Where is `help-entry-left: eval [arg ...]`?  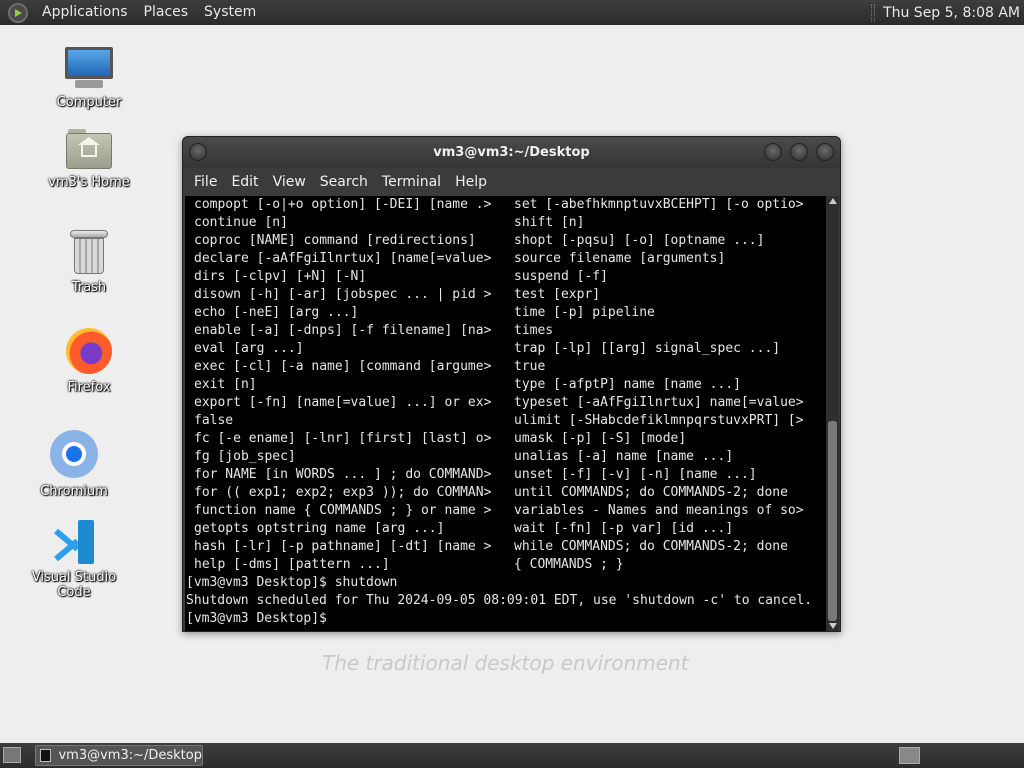
help-entry-left: eval [arg ...] is located at coordinates (249, 348).